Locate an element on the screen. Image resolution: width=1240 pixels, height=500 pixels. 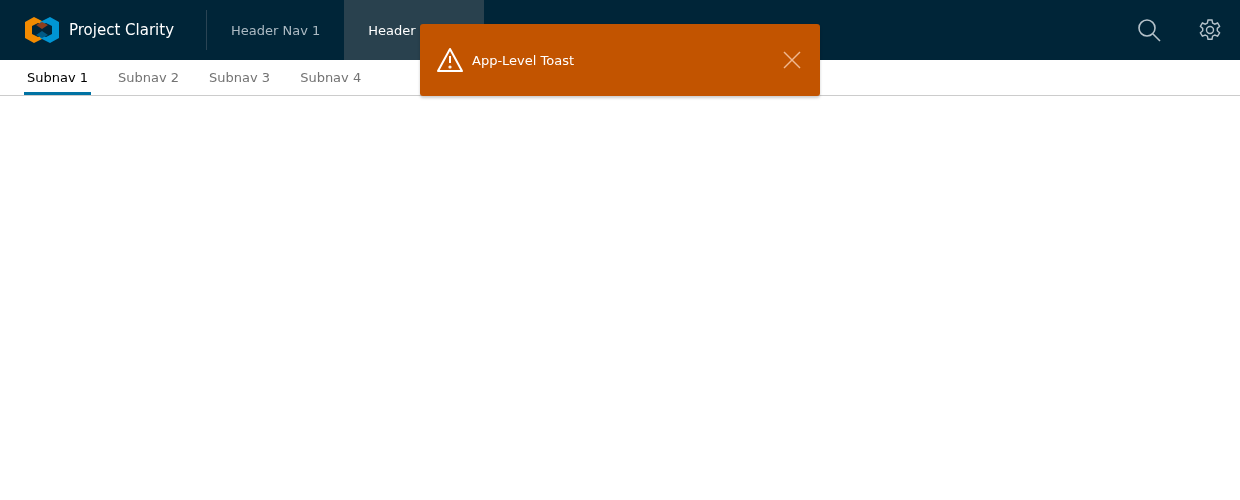
subnav-tab: Subnav 2 is located at coordinates (149, 77).